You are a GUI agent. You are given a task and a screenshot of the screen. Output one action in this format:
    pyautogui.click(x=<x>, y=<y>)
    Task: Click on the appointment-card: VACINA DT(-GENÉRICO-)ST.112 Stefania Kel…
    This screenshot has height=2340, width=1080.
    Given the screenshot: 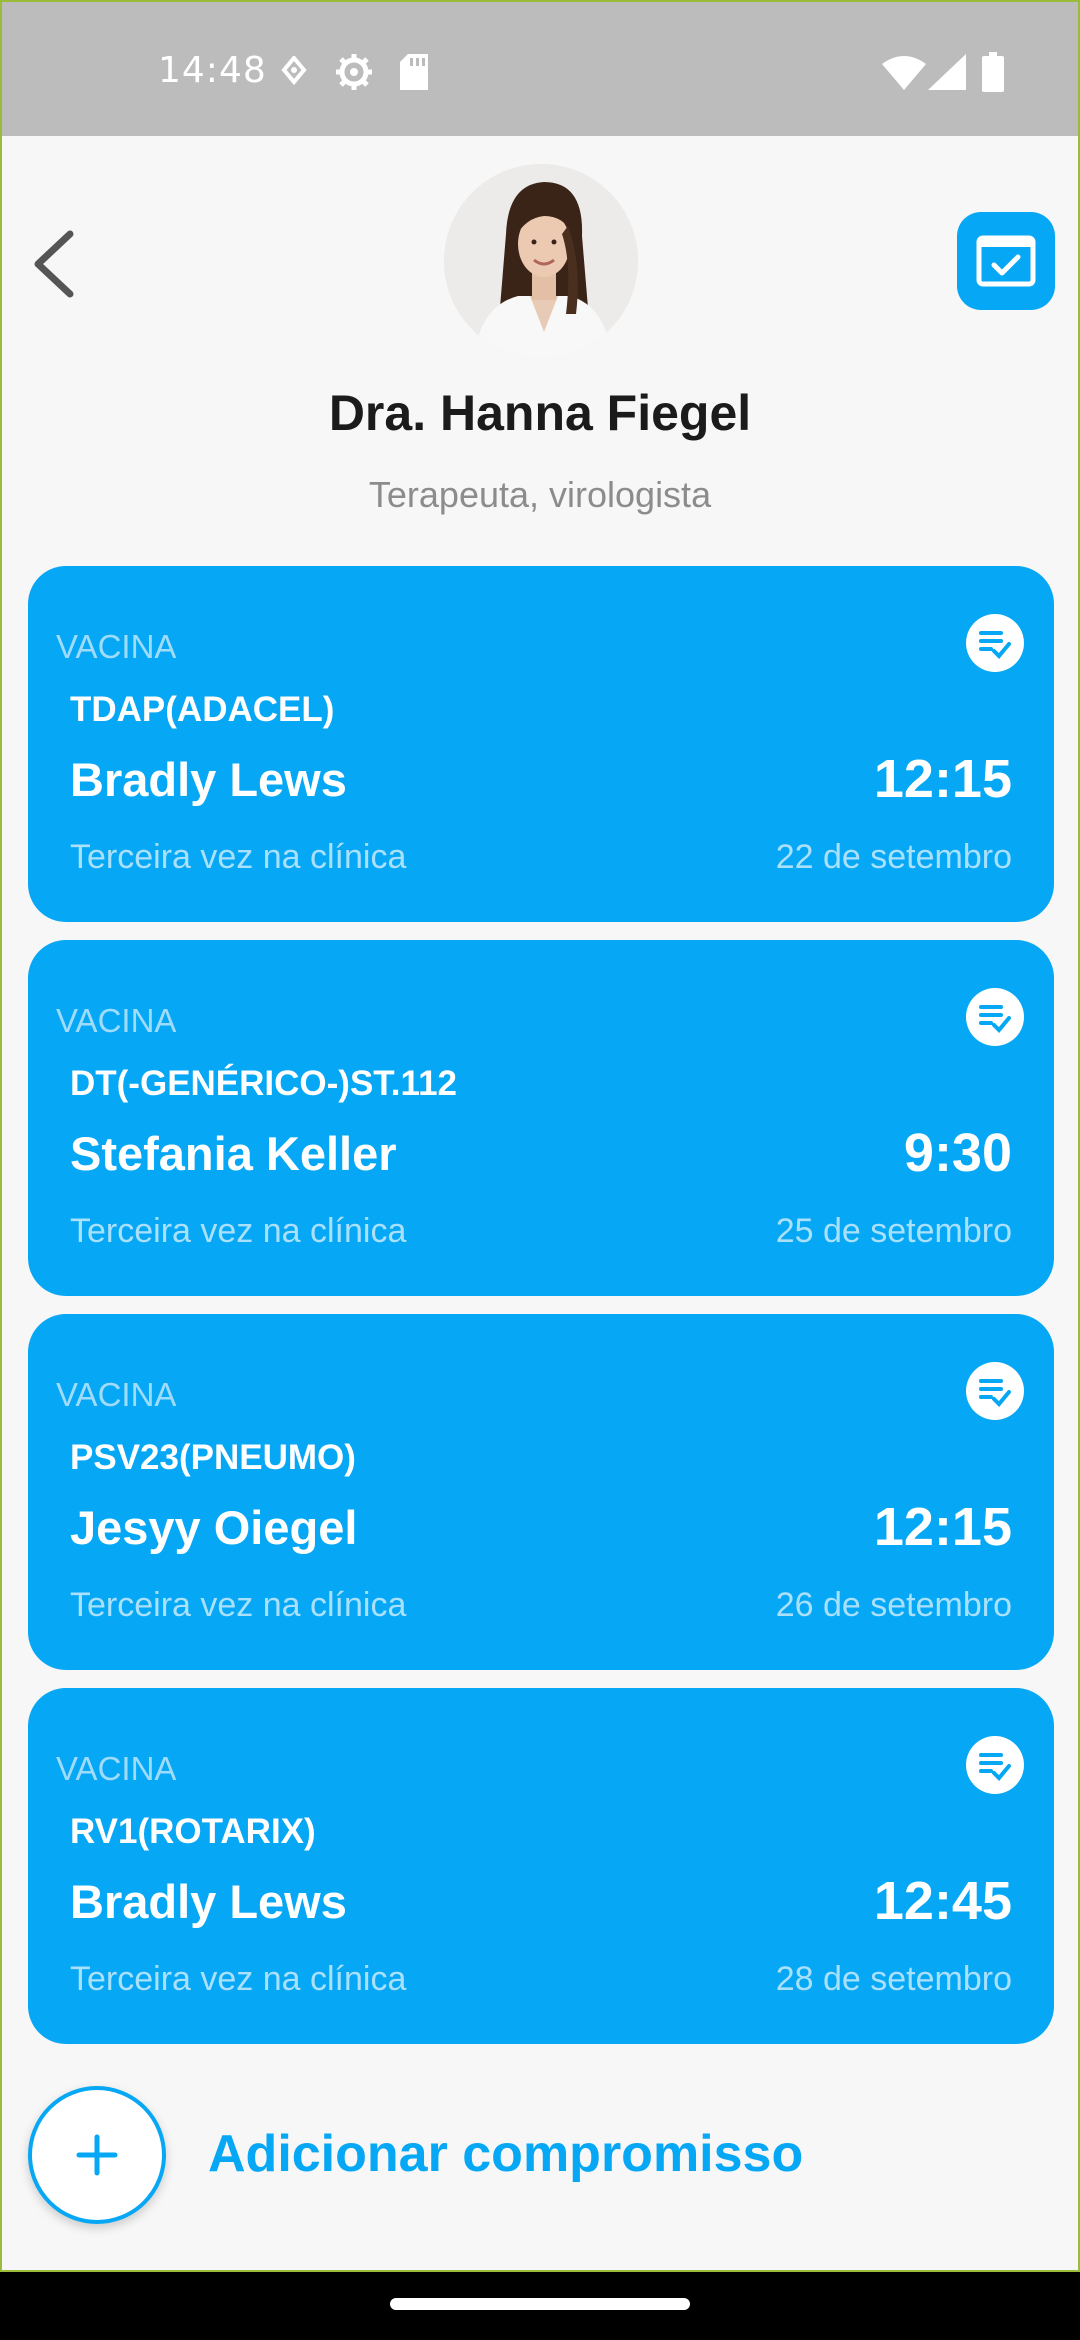 What is the action you would take?
    pyautogui.click(x=541, y=1118)
    